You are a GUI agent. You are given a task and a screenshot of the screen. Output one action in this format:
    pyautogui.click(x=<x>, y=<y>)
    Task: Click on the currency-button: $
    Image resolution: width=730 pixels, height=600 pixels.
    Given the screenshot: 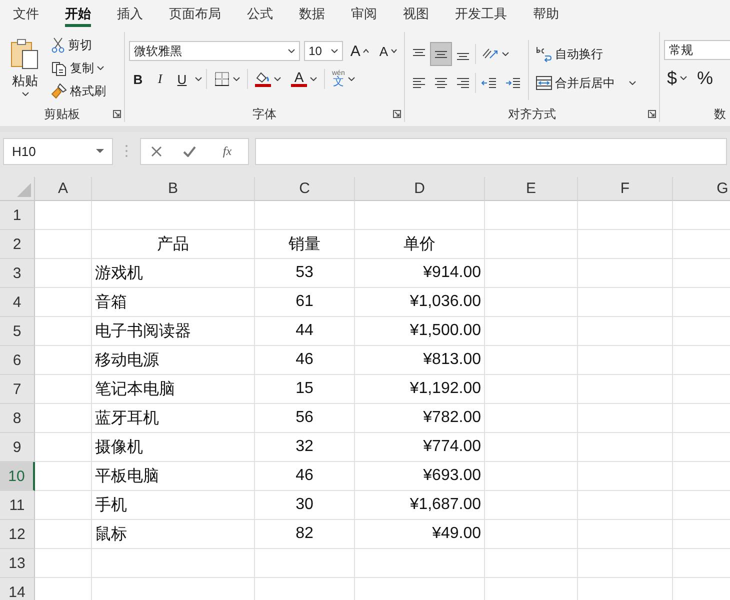 What is the action you would take?
    pyautogui.click(x=677, y=78)
    